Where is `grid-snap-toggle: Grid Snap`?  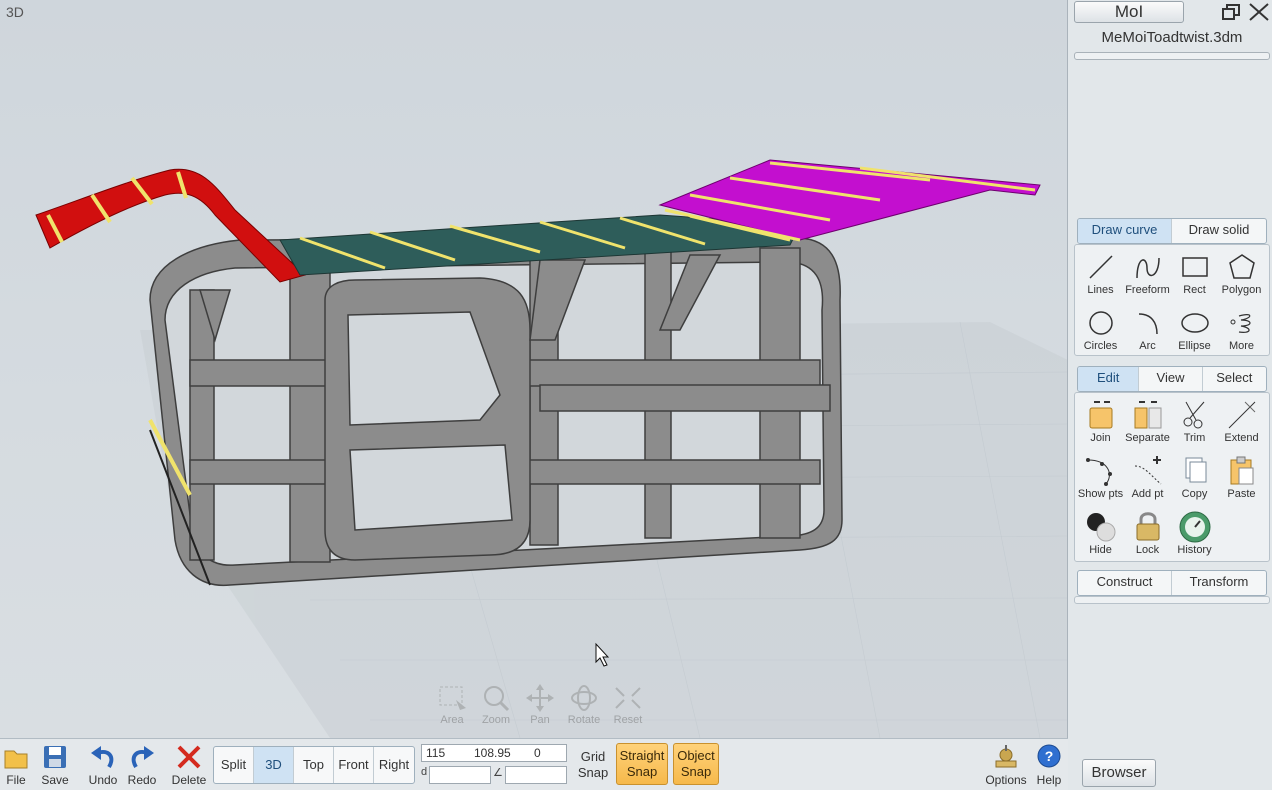
grid-snap-toggle: Grid Snap is located at coordinates (593, 765).